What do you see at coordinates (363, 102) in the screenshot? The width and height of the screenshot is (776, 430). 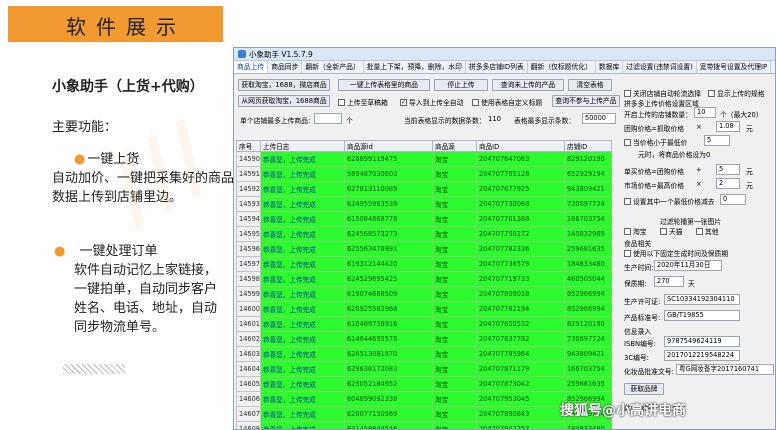 I see `to-draft-checkbox: 上传至草稿箱` at bounding box center [363, 102].